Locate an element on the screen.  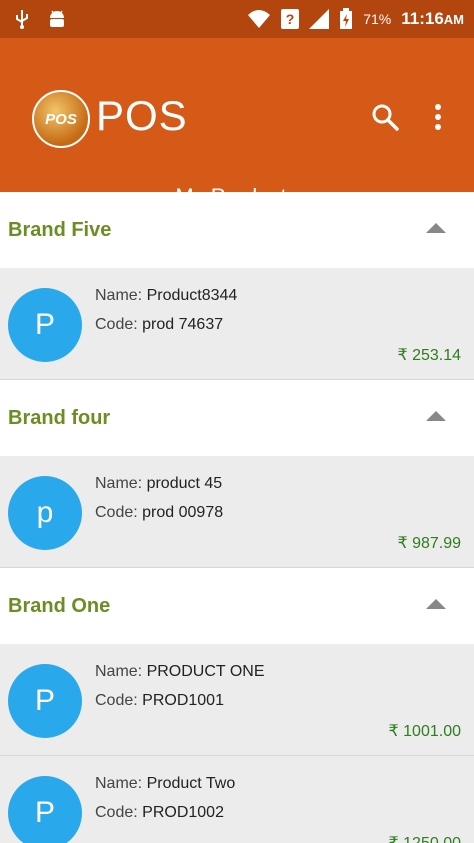
product-price: ₹ 1001.00 is located at coordinates (424, 731).